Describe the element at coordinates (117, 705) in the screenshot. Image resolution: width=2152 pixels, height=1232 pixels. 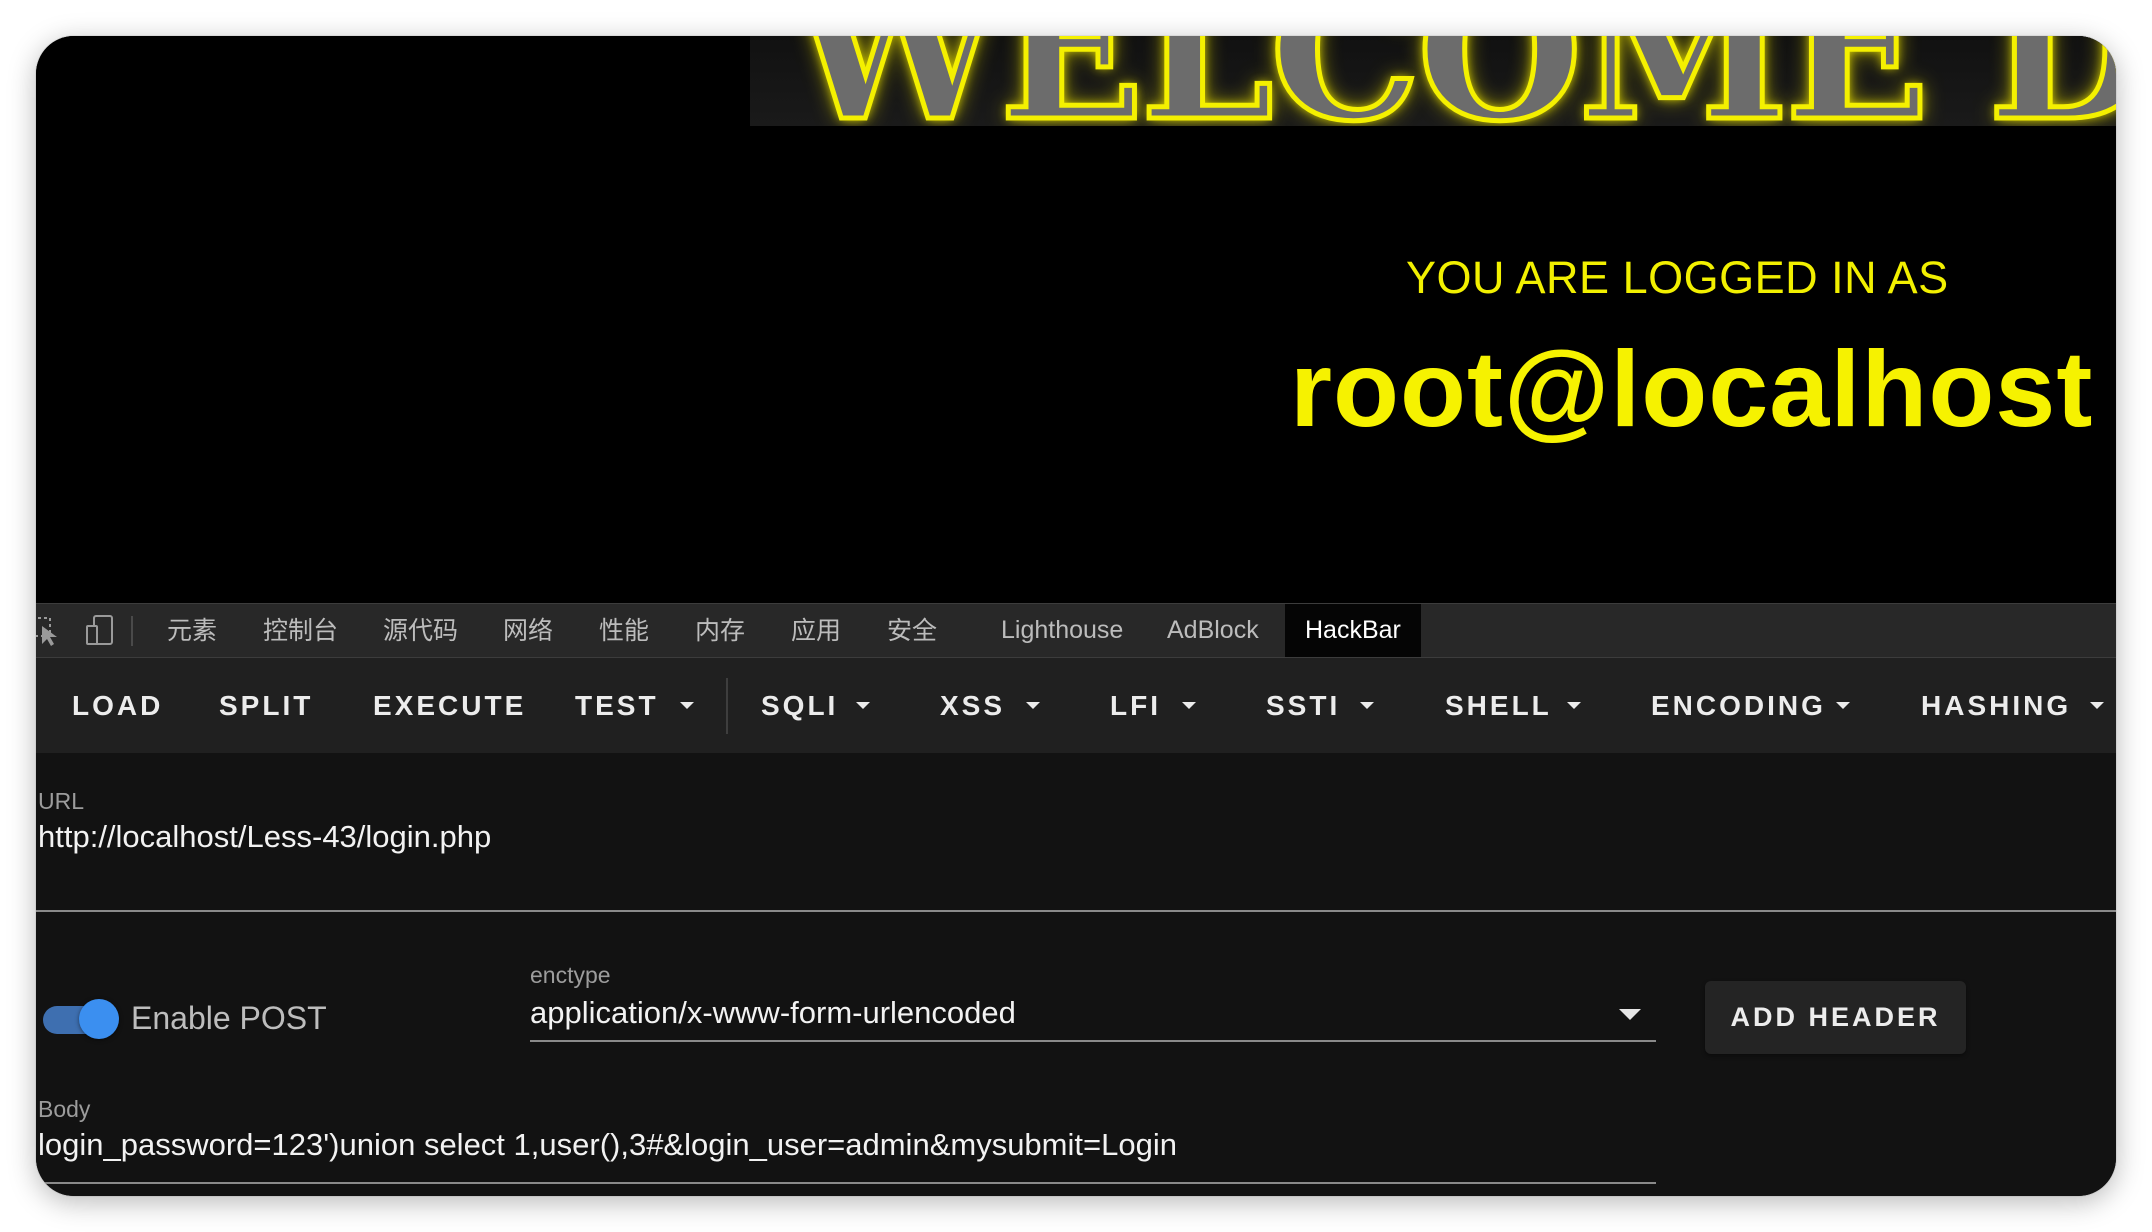
I see `load-button: LOAD` at that location.